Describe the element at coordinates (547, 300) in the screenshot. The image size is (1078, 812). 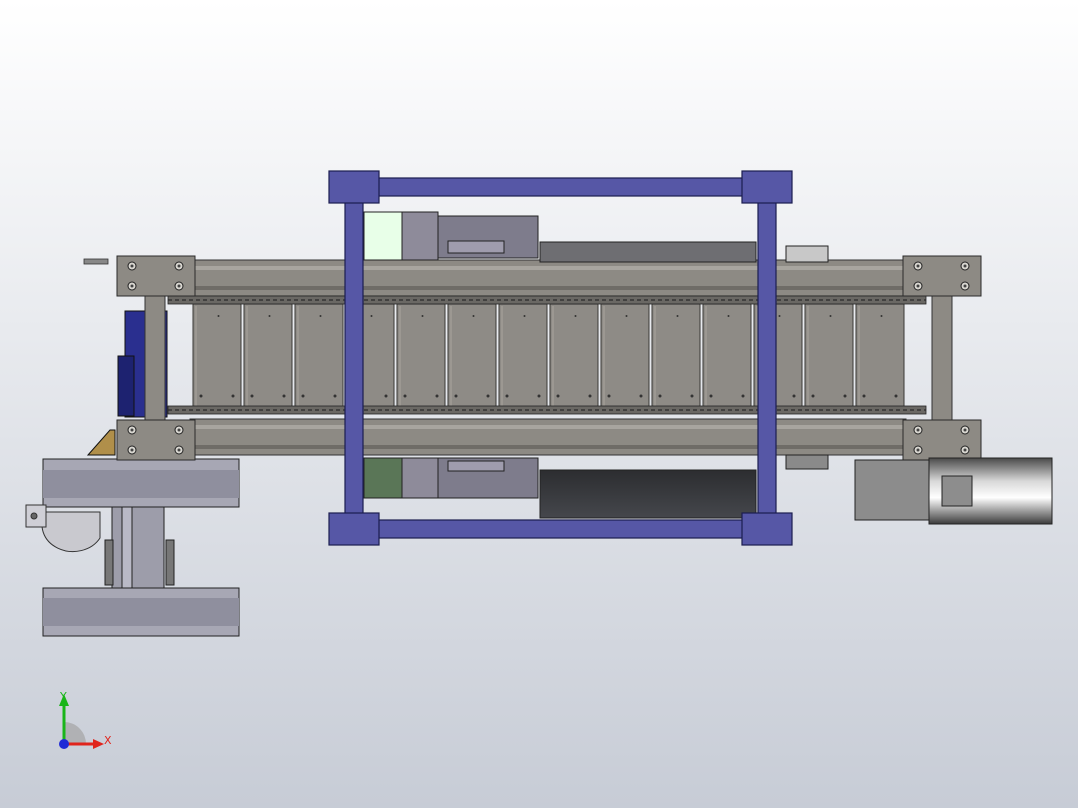
I see `conveyor-chain-top` at that location.